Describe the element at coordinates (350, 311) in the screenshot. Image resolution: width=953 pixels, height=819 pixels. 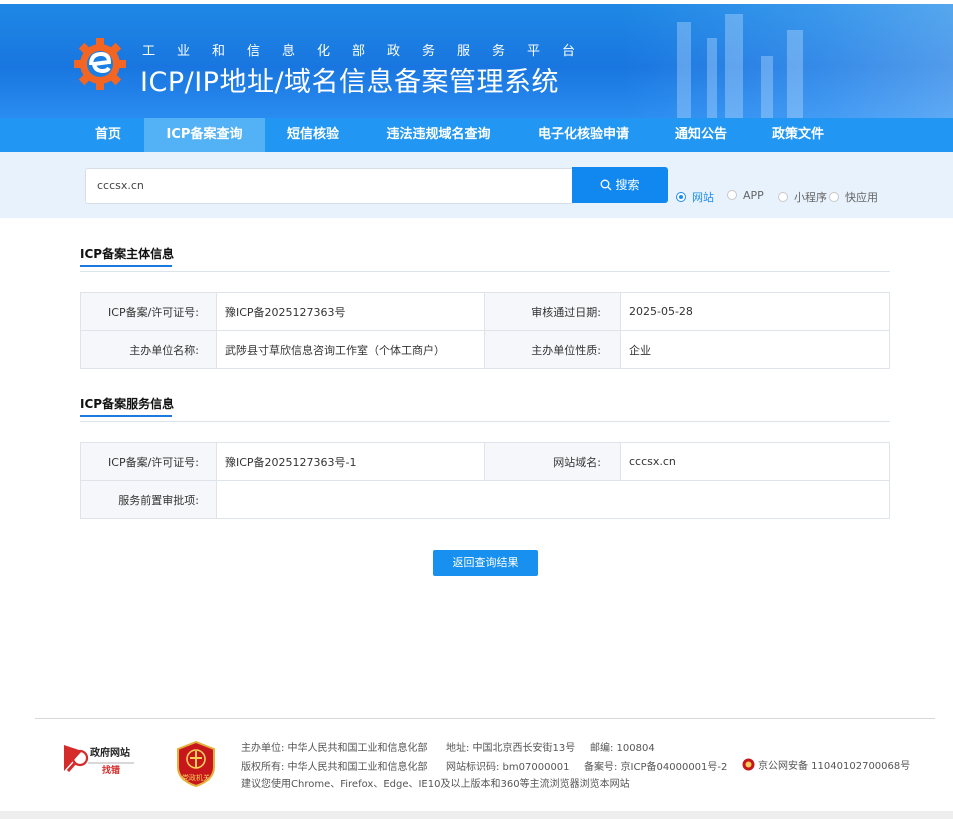
I see `icp-license-value: 豫ICP备2025127363号` at that location.